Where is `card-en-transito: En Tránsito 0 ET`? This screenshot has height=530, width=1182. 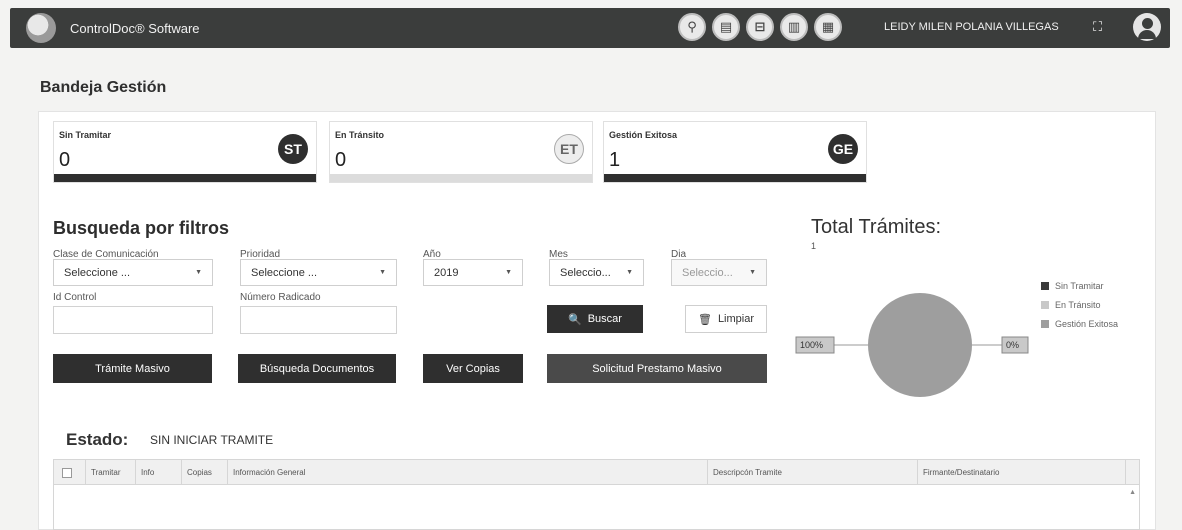 card-en-transito: En Tránsito 0 ET is located at coordinates (461, 152).